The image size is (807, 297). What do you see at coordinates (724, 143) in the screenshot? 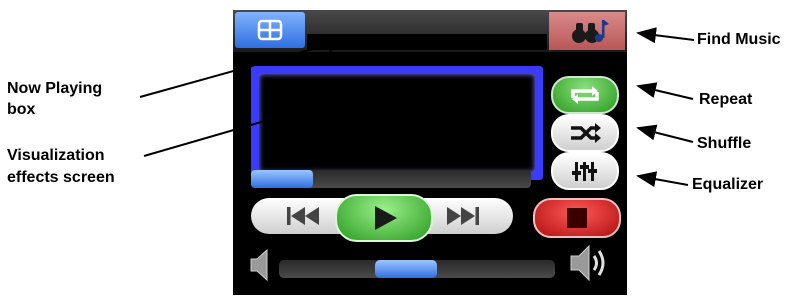
I see `label-shuffle: Shuffle` at bounding box center [724, 143].